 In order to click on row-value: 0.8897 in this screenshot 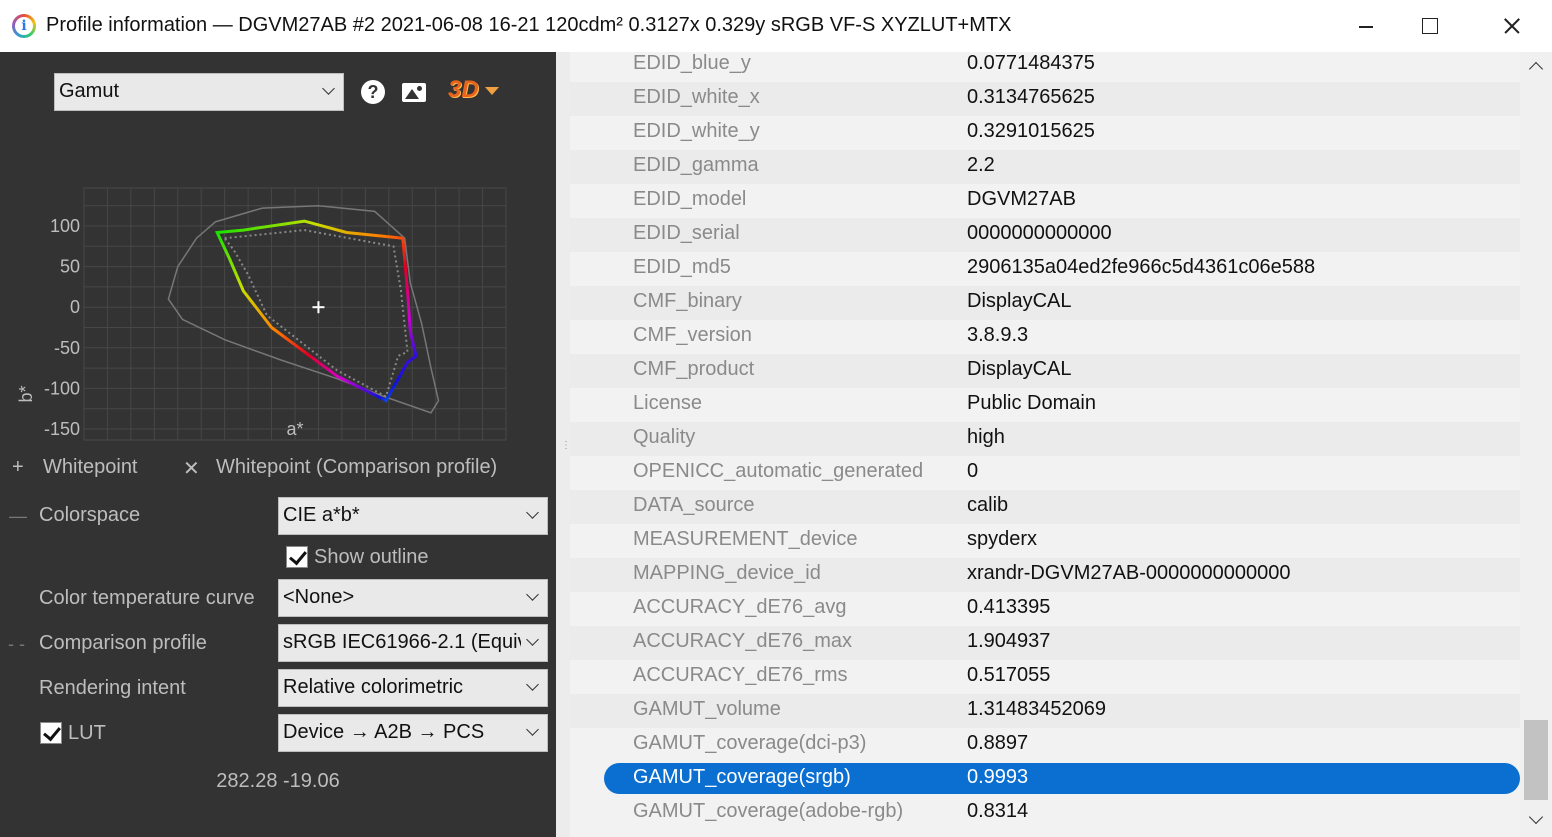, I will do `click(998, 743)`.